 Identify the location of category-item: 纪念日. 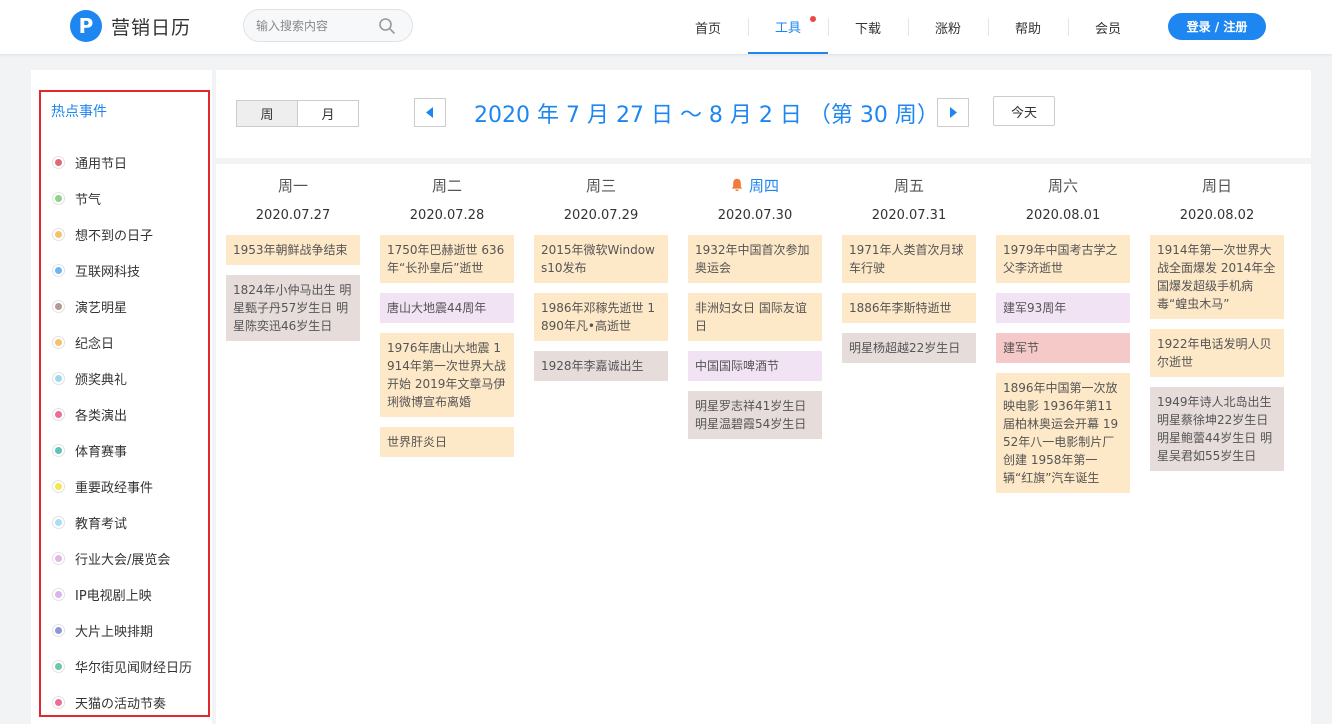
(122, 342).